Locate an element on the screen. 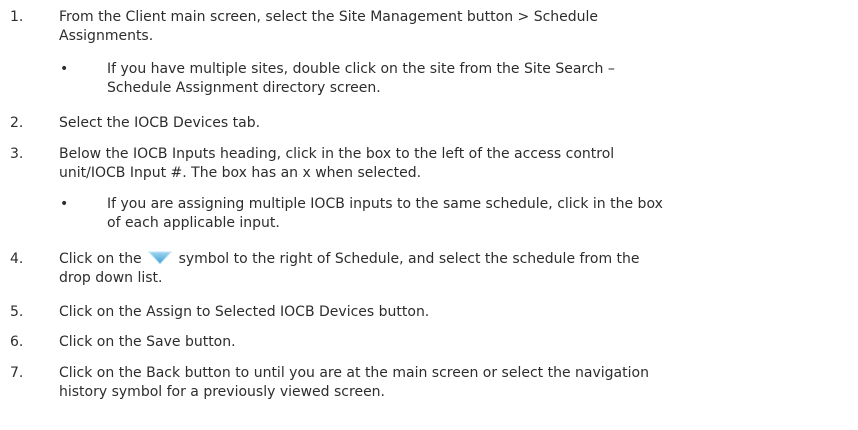 This screenshot has height=430, width=858. dropdown-triangle-icon is located at coordinates (160, 258).